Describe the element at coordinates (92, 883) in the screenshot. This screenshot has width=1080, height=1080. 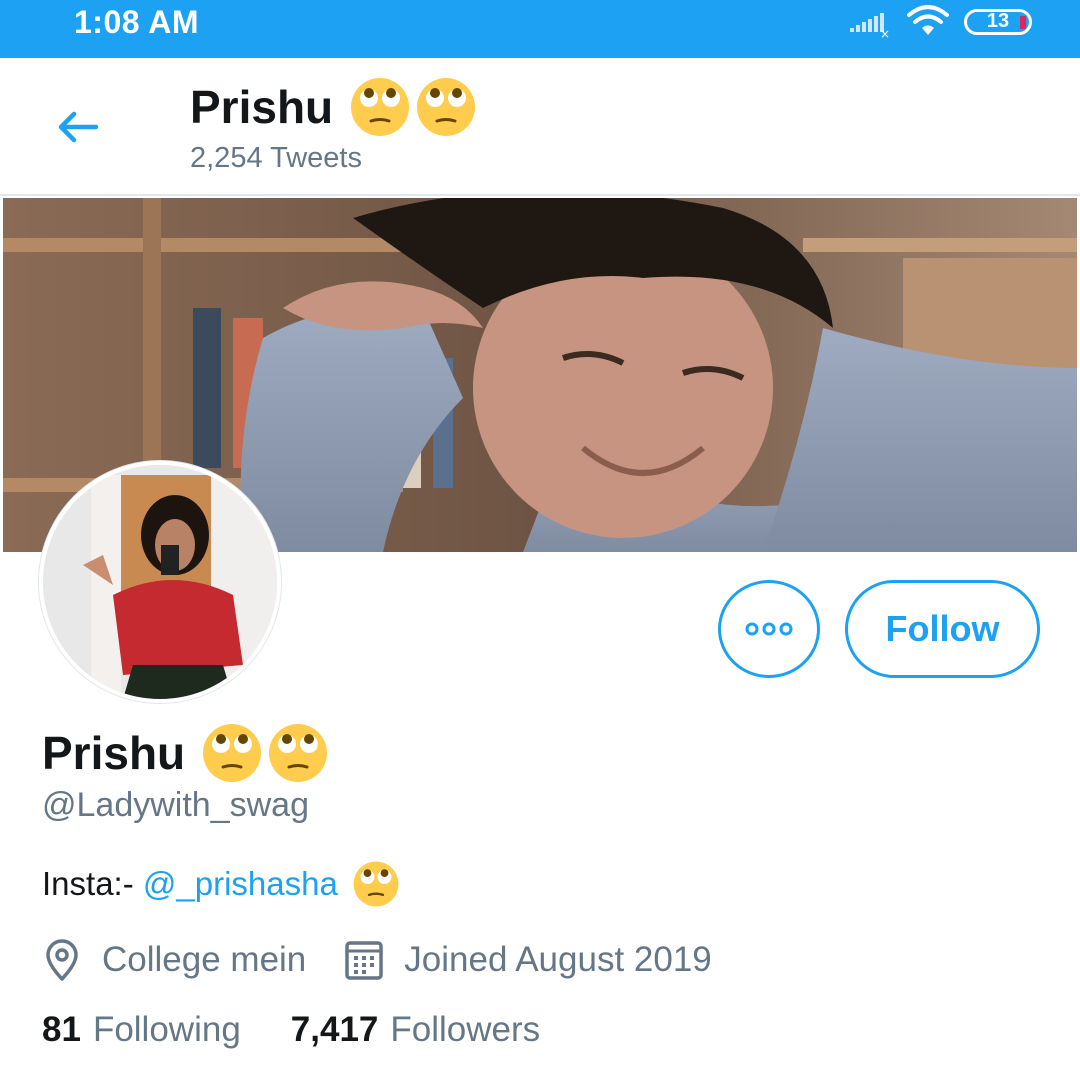
I see `bio-prefix: Insta:-` at that location.